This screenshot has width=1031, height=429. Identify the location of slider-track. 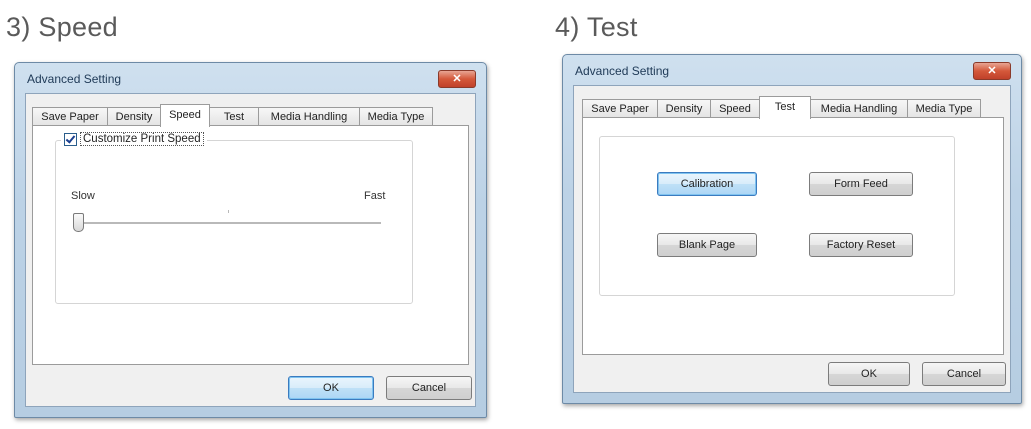
(227, 223).